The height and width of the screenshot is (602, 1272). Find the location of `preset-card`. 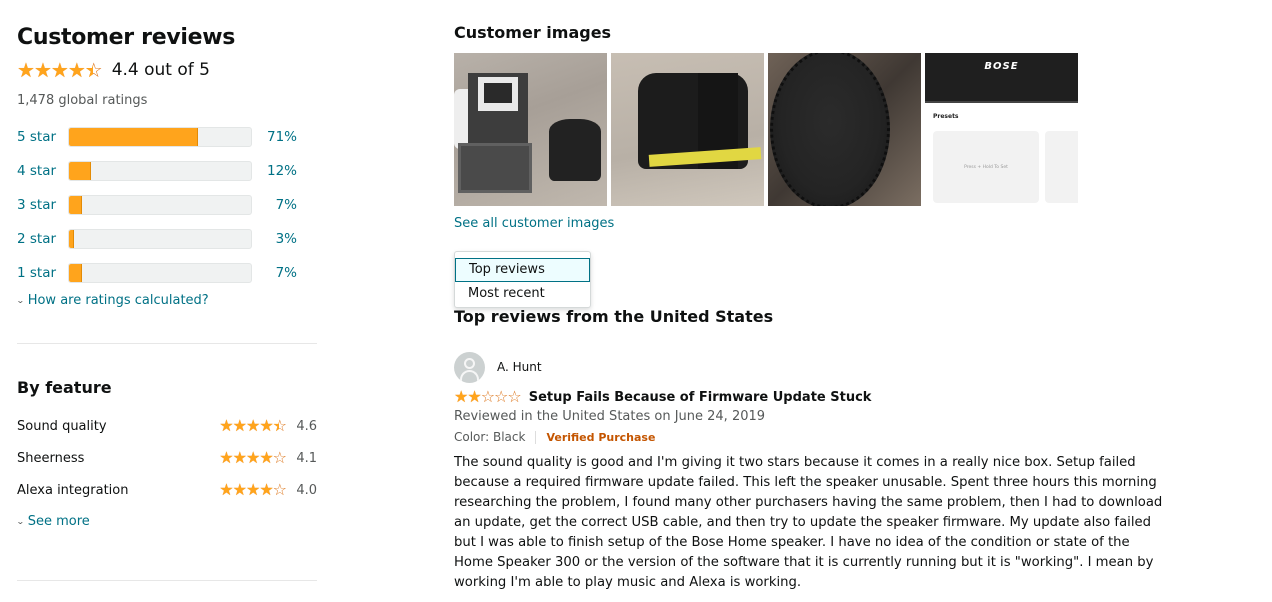

preset-card is located at coordinates (1061, 167).